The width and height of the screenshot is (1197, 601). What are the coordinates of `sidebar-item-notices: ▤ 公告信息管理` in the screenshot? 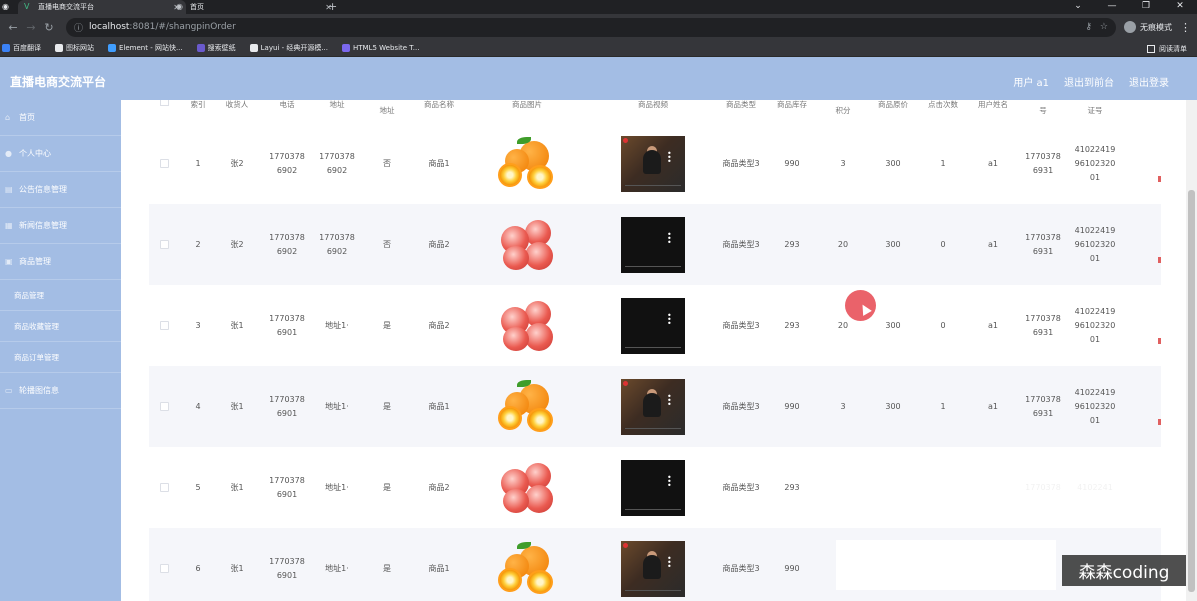 It's located at (60, 190).